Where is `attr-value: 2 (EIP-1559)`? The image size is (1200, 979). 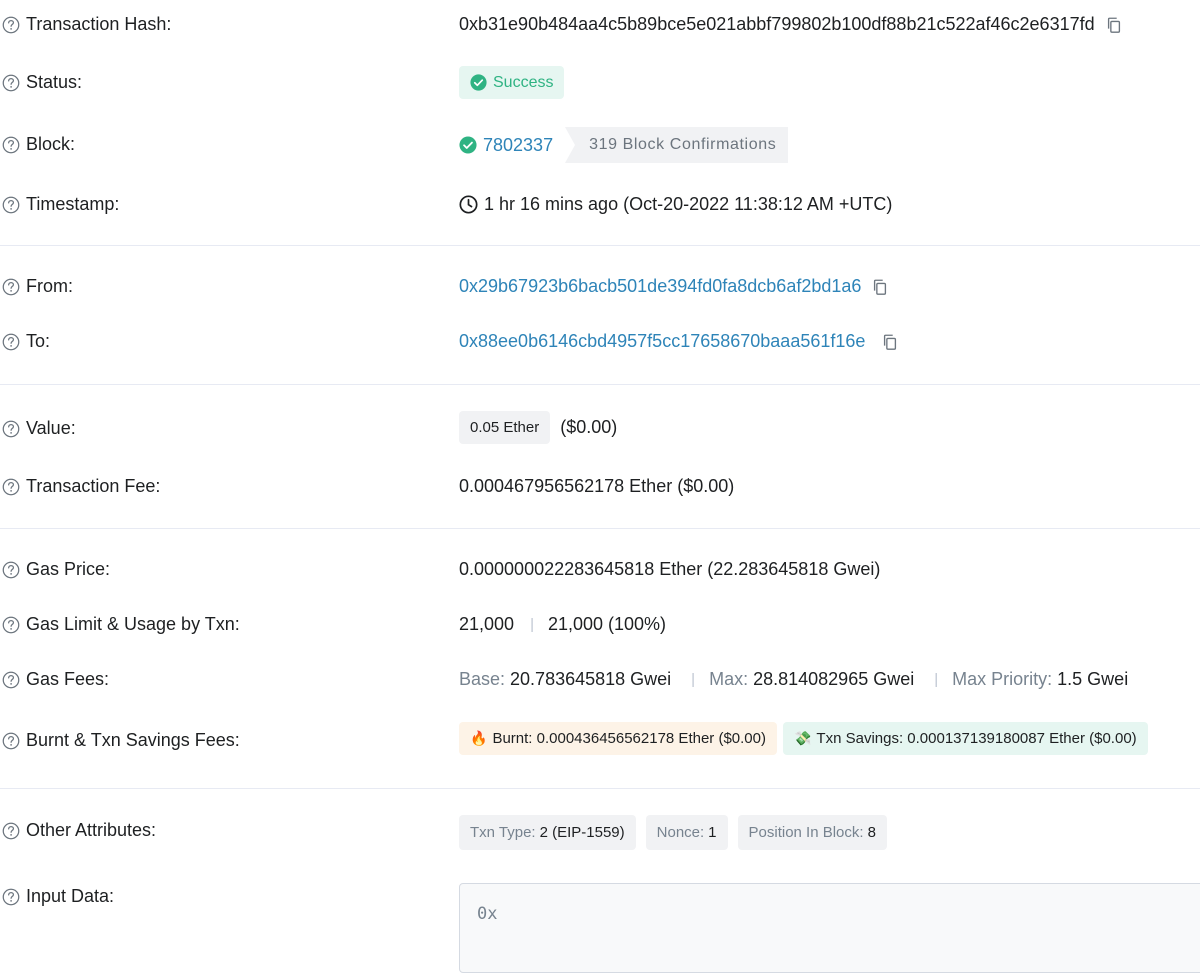
attr-value: 2 (EIP-1559) is located at coordinates (582, 832).